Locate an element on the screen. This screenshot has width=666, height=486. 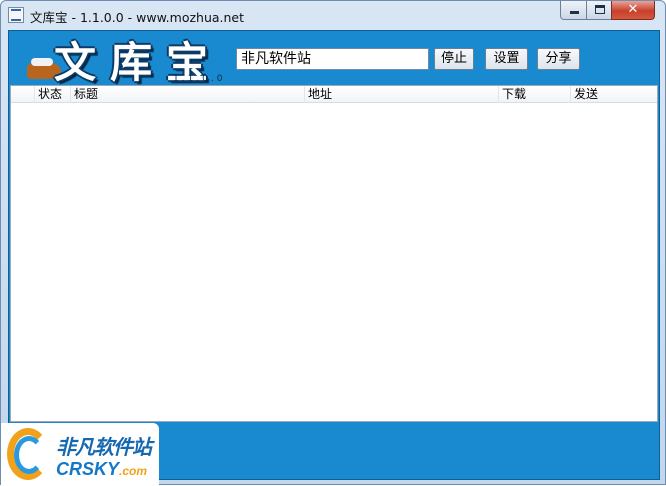
watermark-en-text: CRSKY.com is located at coordinates (101, 469).